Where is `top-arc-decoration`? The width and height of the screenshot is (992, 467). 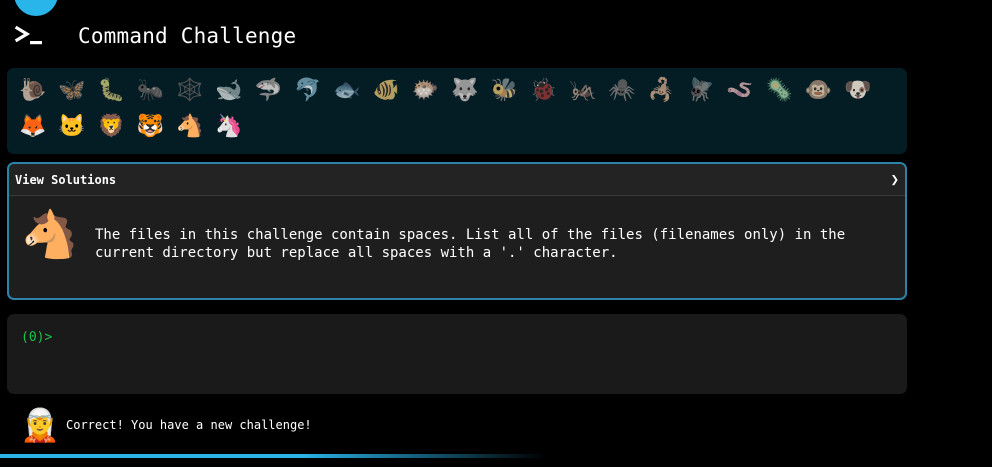 top-arc-decoration is located at coordinates (36, 8).